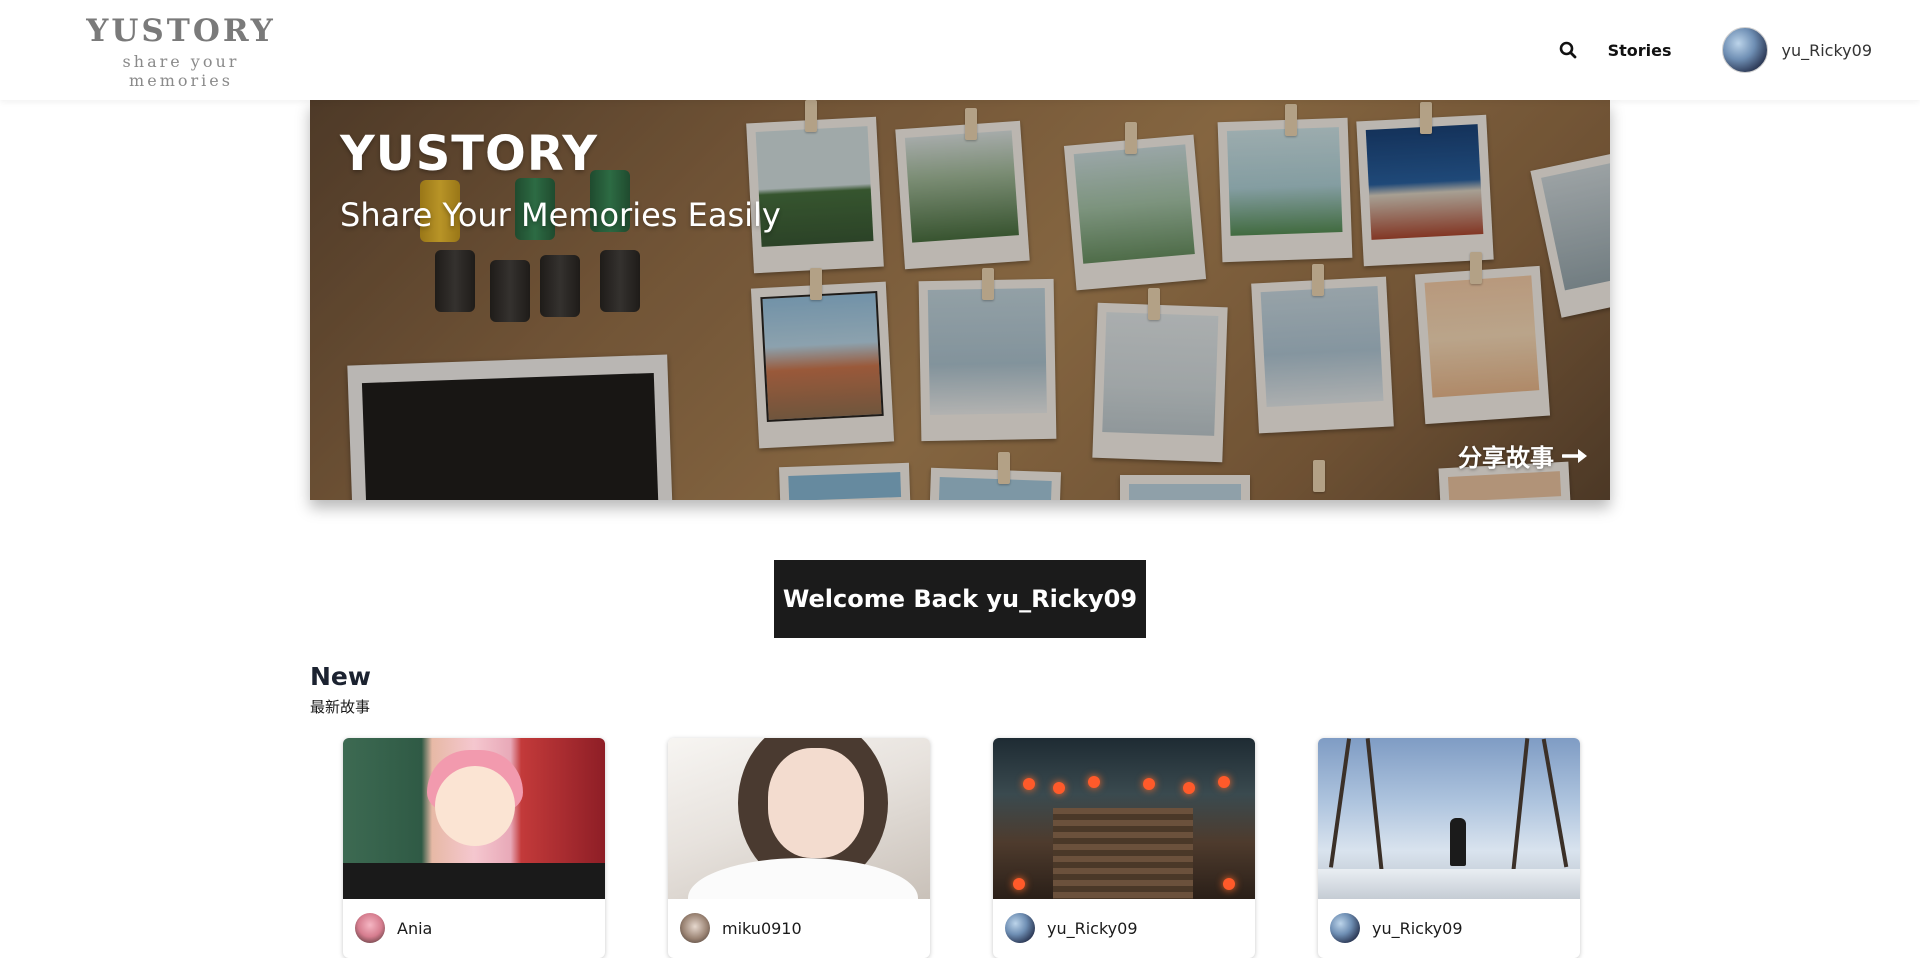 The width and height of the screenshot is (1920, 958). I want to click on site-logo: YUSTORY share your memories, so click(181, 51).